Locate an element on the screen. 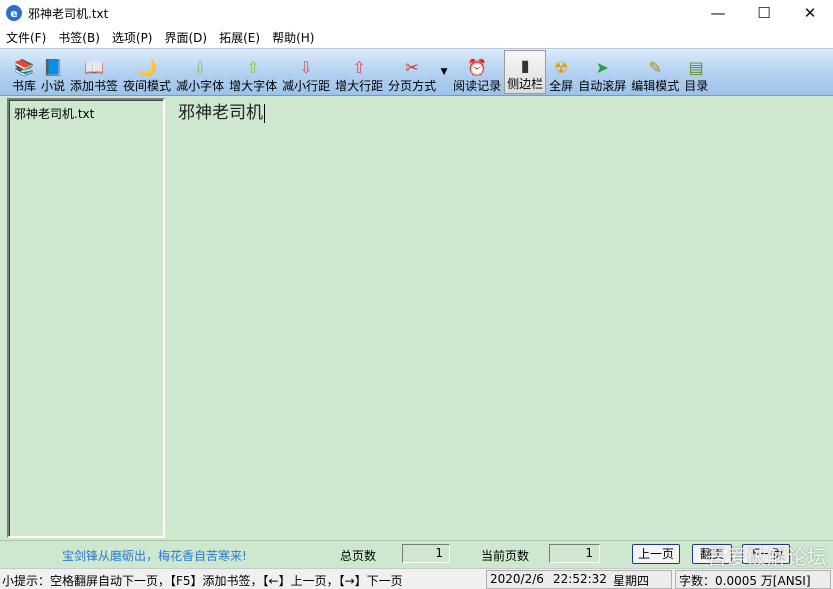 This screenshot has height=589, width=833. status-time: 22:52:32 is located at coordinates (580, 579).